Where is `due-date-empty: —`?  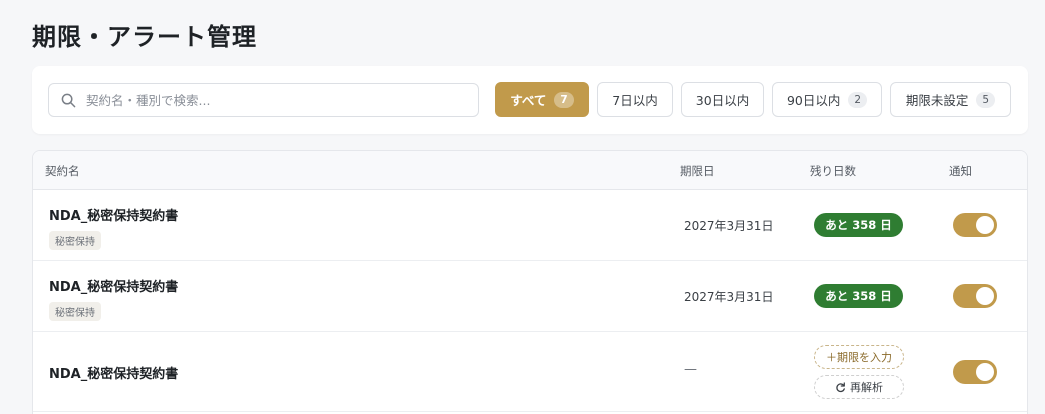
due-date-empty: — is located at coordinates (690, 369).